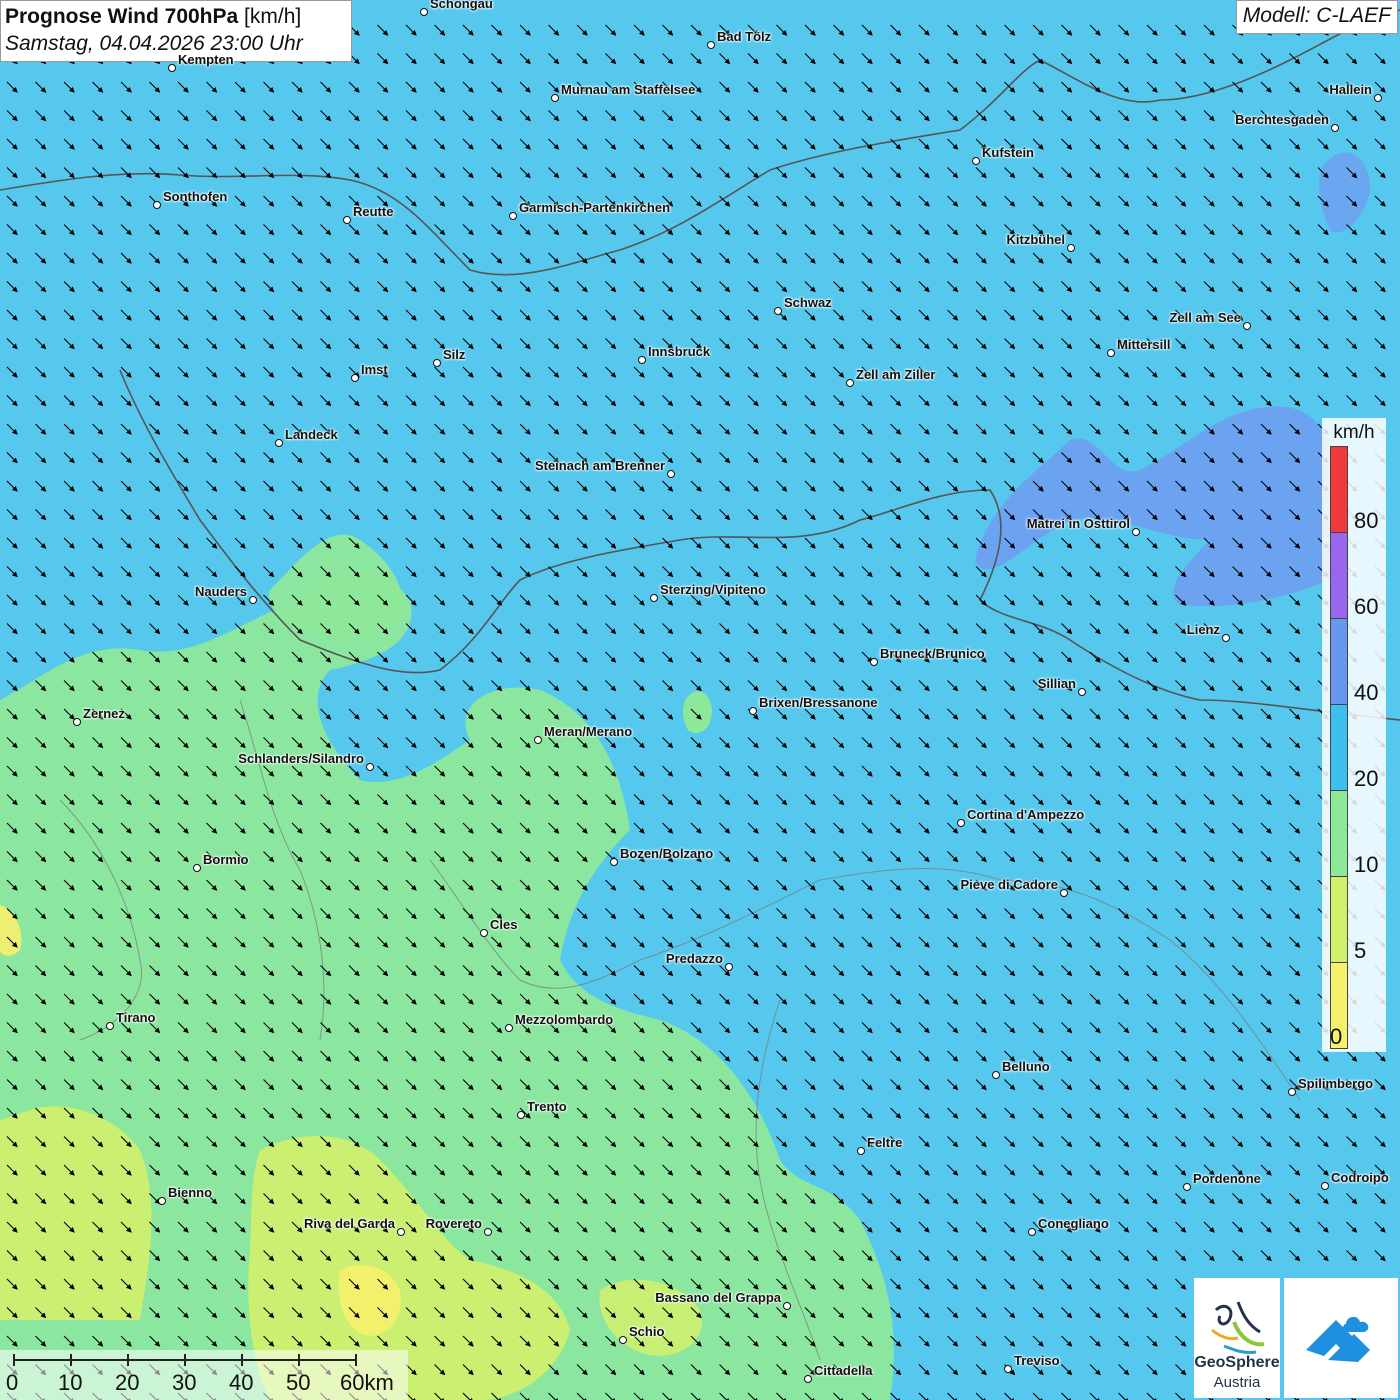 This screenshot has width=1400, height=1400. What do you see at coordinates (453, 1223) in the screenshot?
I see `city-label: Rovereto` at bounding box center [453, 1223].